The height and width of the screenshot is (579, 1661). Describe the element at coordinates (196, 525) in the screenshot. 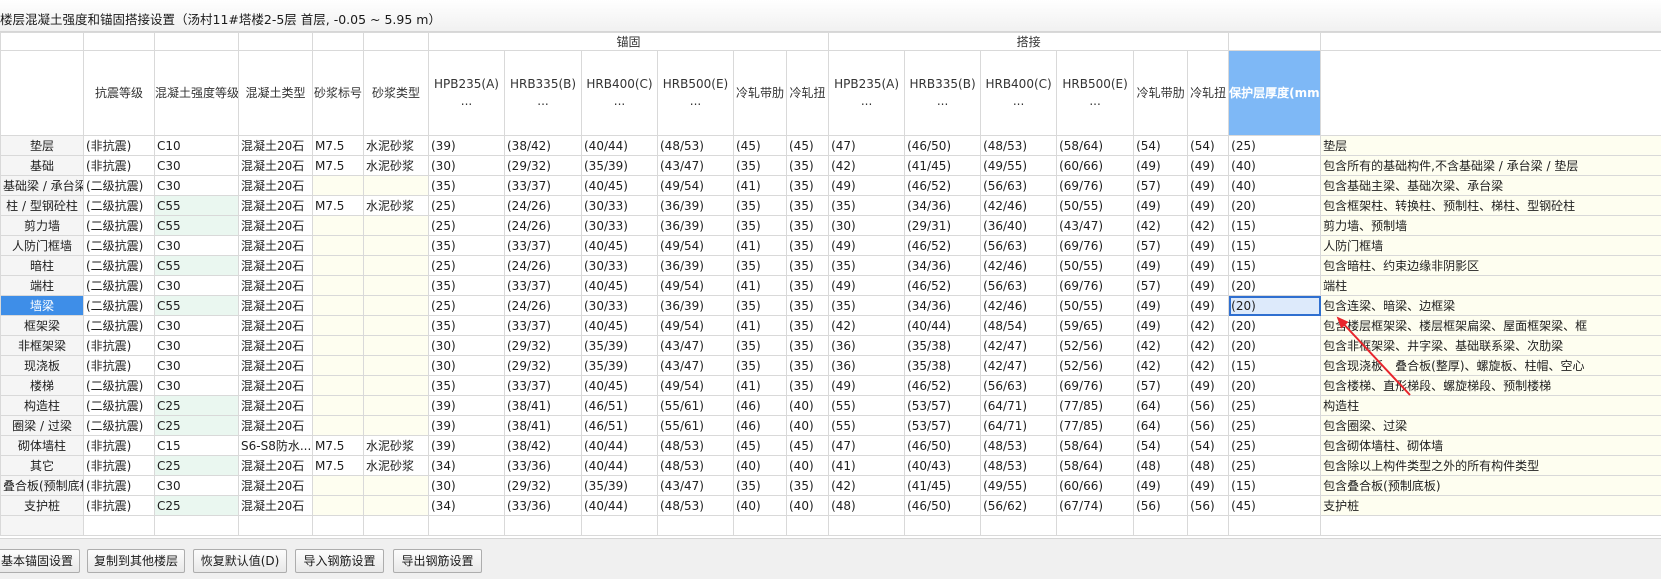

I see `concrete-grade-cell` at that location.